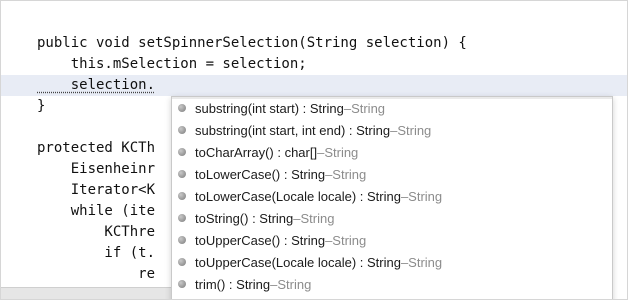 The height and width of the screenshot is (300, 628). I want to click on autocomplete-item-signature: toLowerCase() : String, so click(260, 174).